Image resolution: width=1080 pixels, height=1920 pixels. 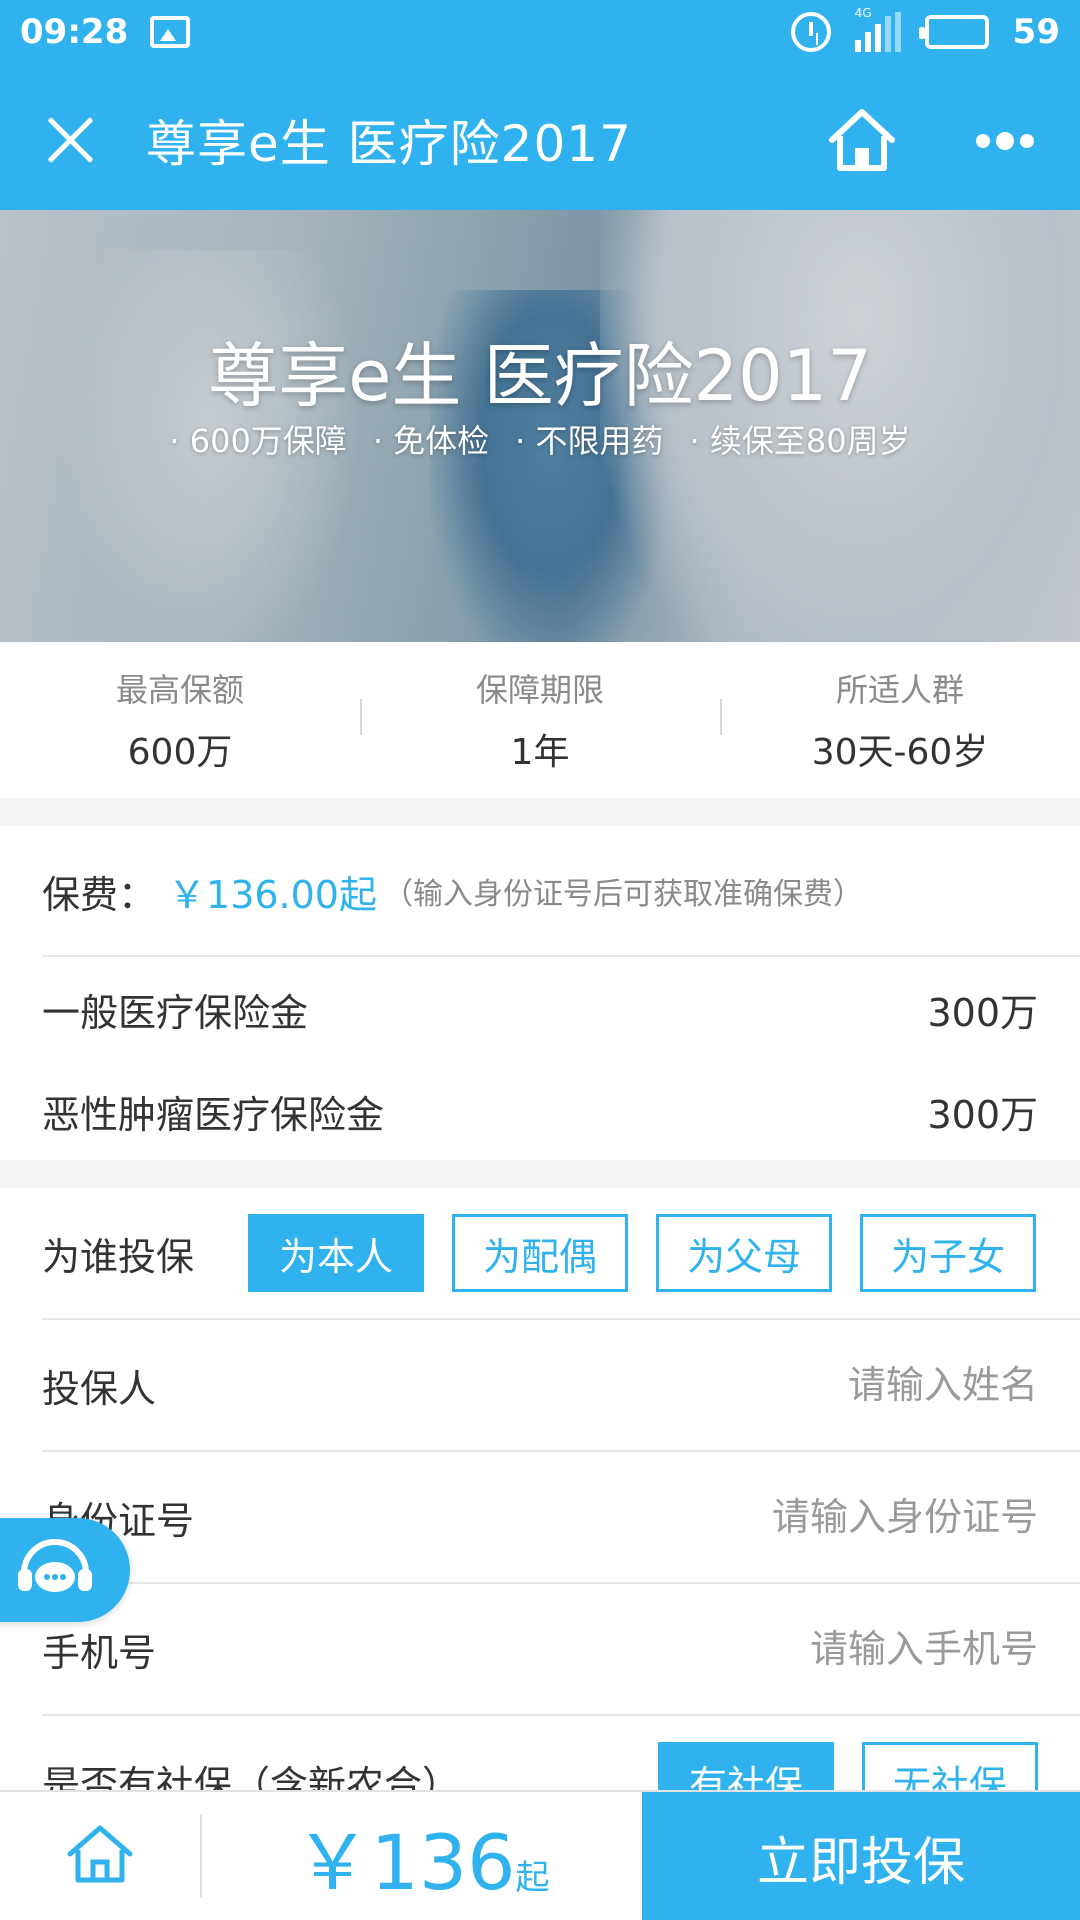 What do you see at coordinates (99, 894) in the screenshot?
I see `premium-label: 保费：` at bounding box center [99, 894].